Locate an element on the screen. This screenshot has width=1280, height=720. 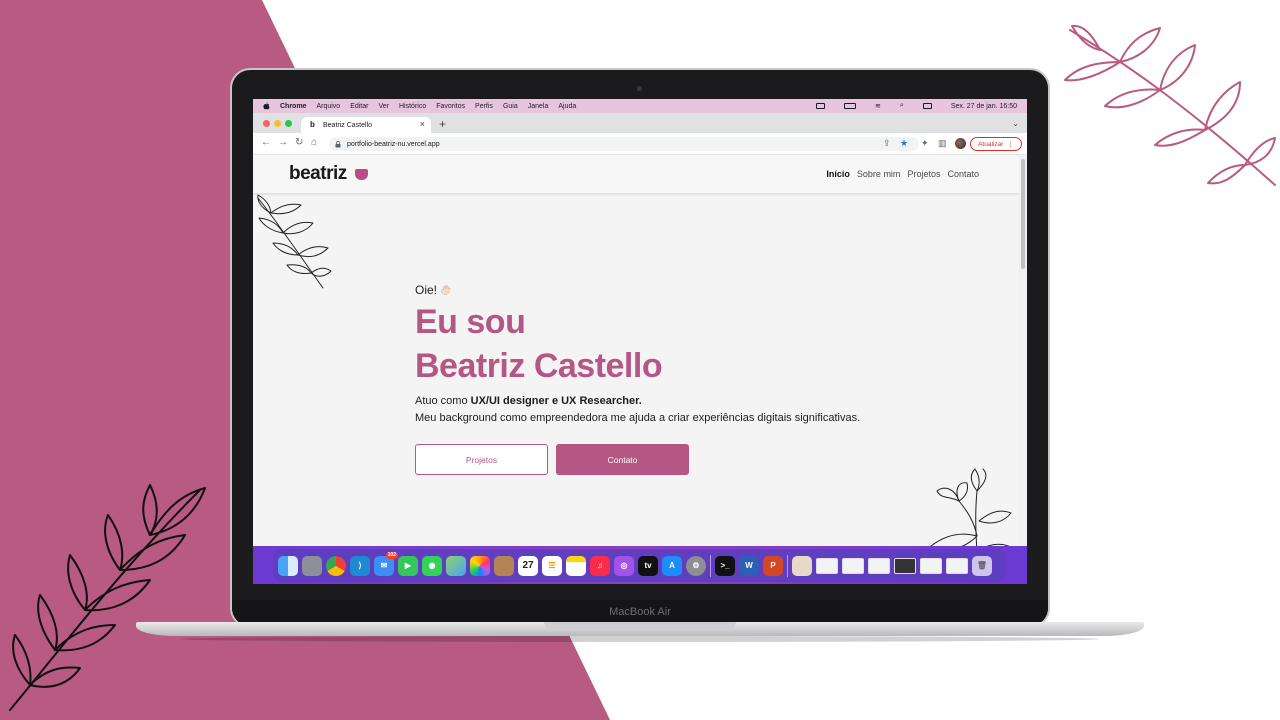
more-menu-icon: ⋮ is located at coordinates (1010, 144).